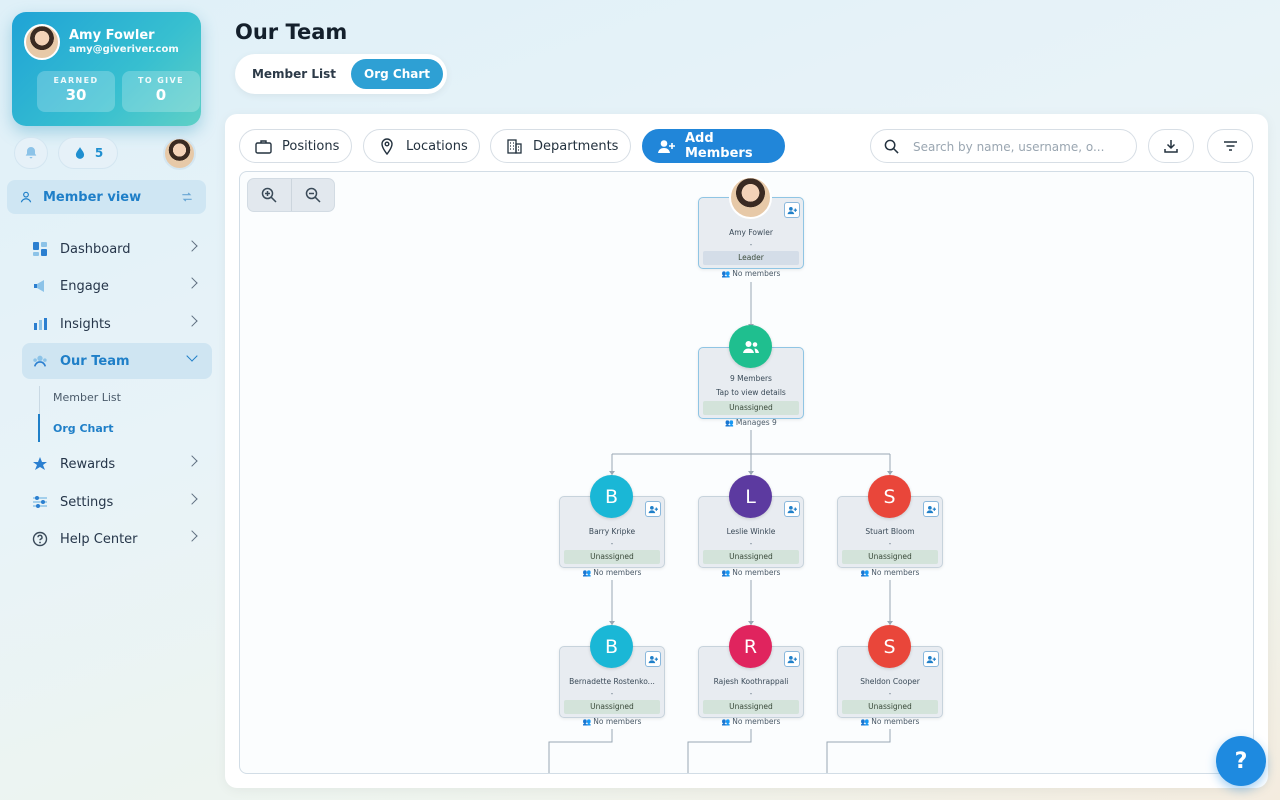 The image size is (1280, 800). I want to click on help-circle-icon, so click(40, 539).